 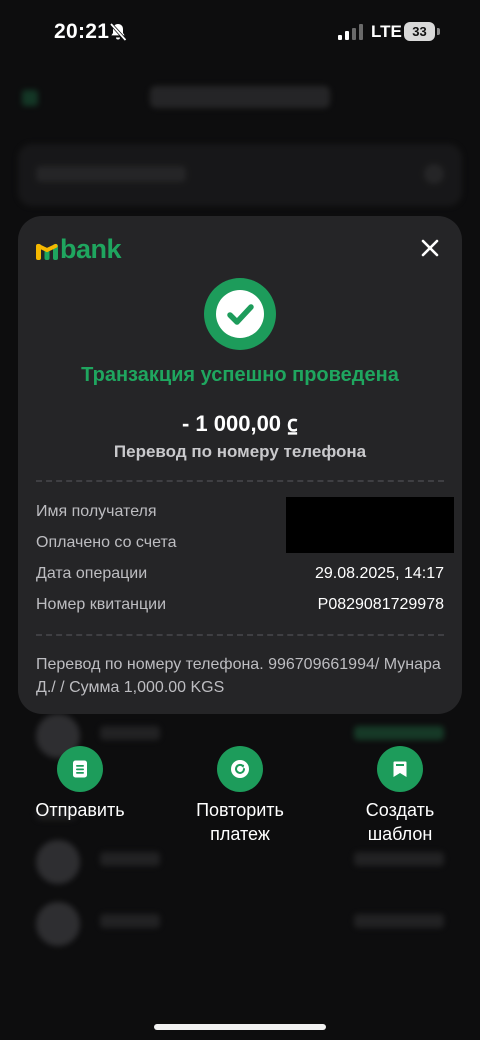 What do you see at coordinates (350, 32) in the screenshot?
I see `signal-icon` at bounding box center [350, 32].